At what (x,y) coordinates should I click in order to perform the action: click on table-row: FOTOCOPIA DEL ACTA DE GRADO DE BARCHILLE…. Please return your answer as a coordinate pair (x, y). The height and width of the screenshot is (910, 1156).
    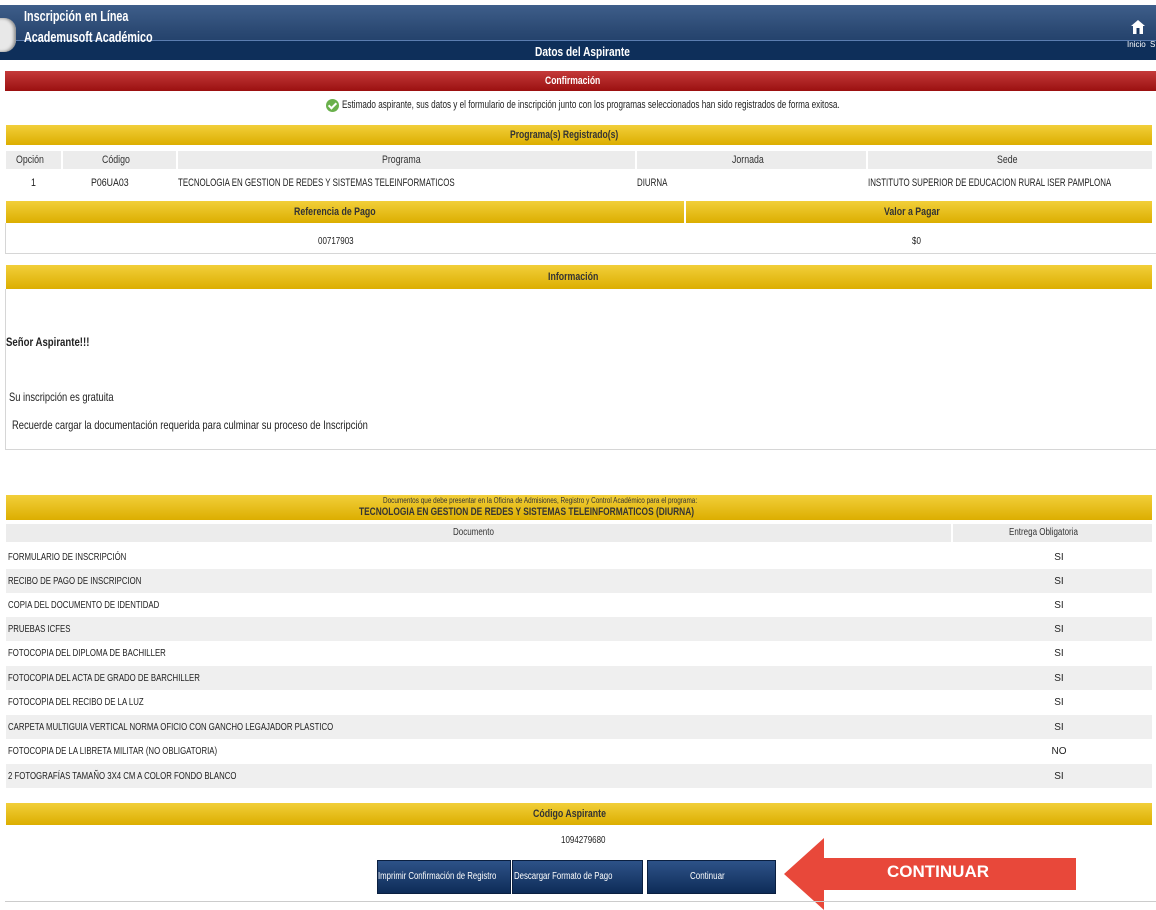
    Looking at the image, I should click on (579, 678).